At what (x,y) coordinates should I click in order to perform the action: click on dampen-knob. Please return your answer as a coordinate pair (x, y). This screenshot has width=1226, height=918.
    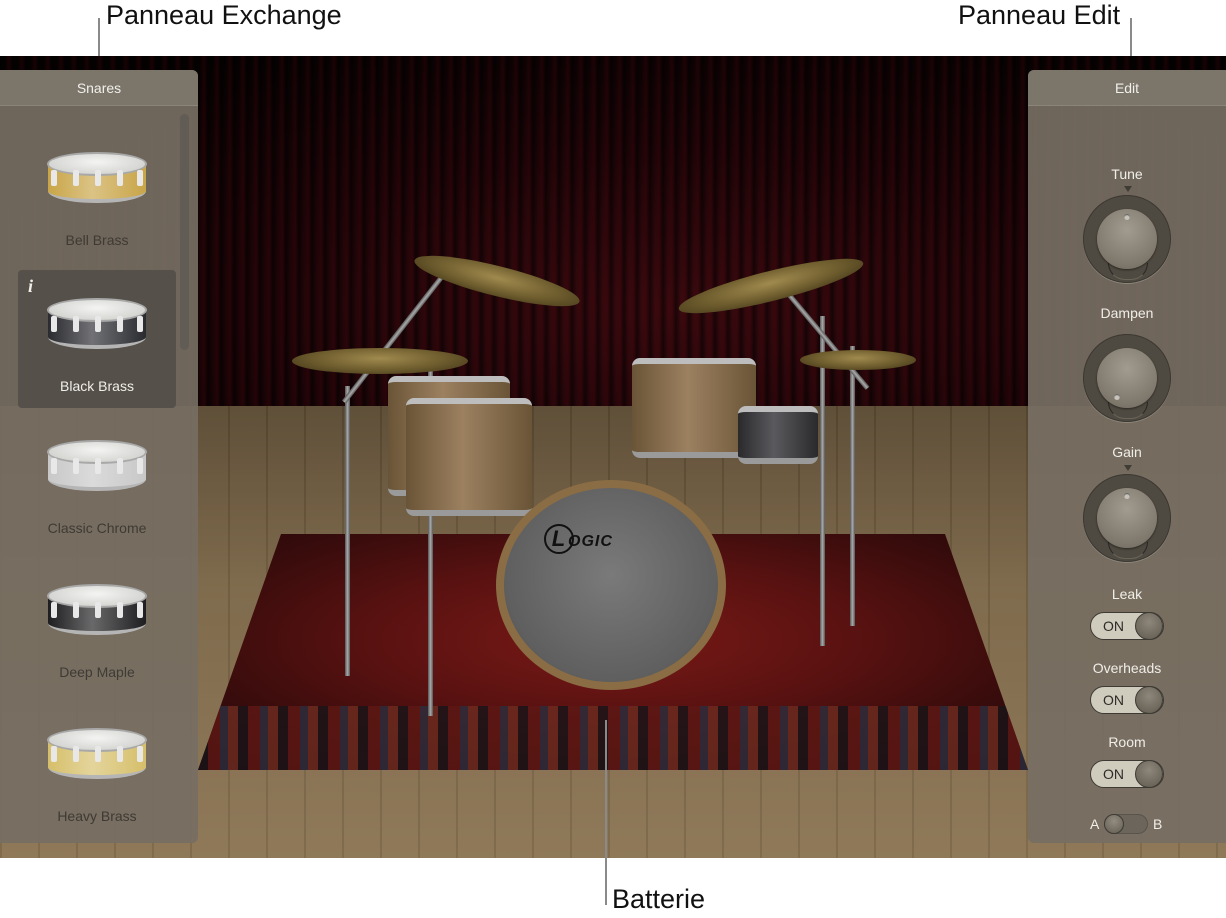
    Looking at the image, I should click on (1127, 378).